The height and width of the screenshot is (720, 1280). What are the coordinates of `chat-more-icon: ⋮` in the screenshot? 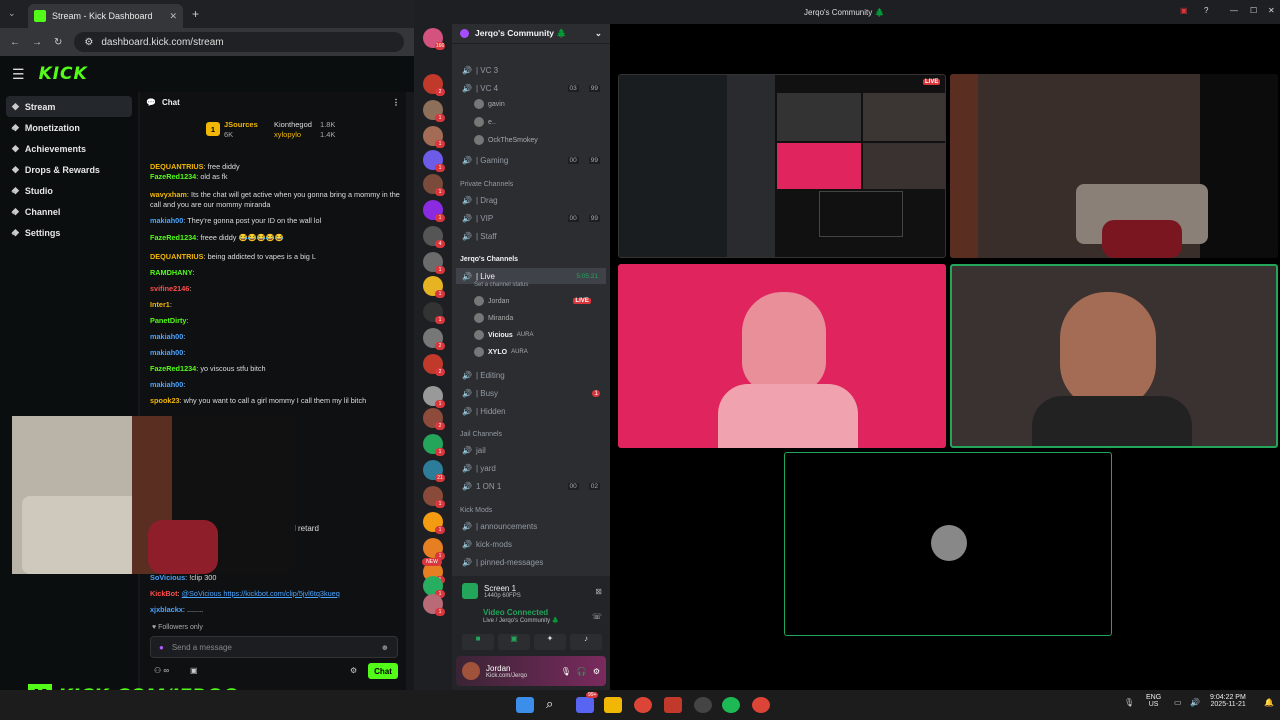 It's located at (396, 102).